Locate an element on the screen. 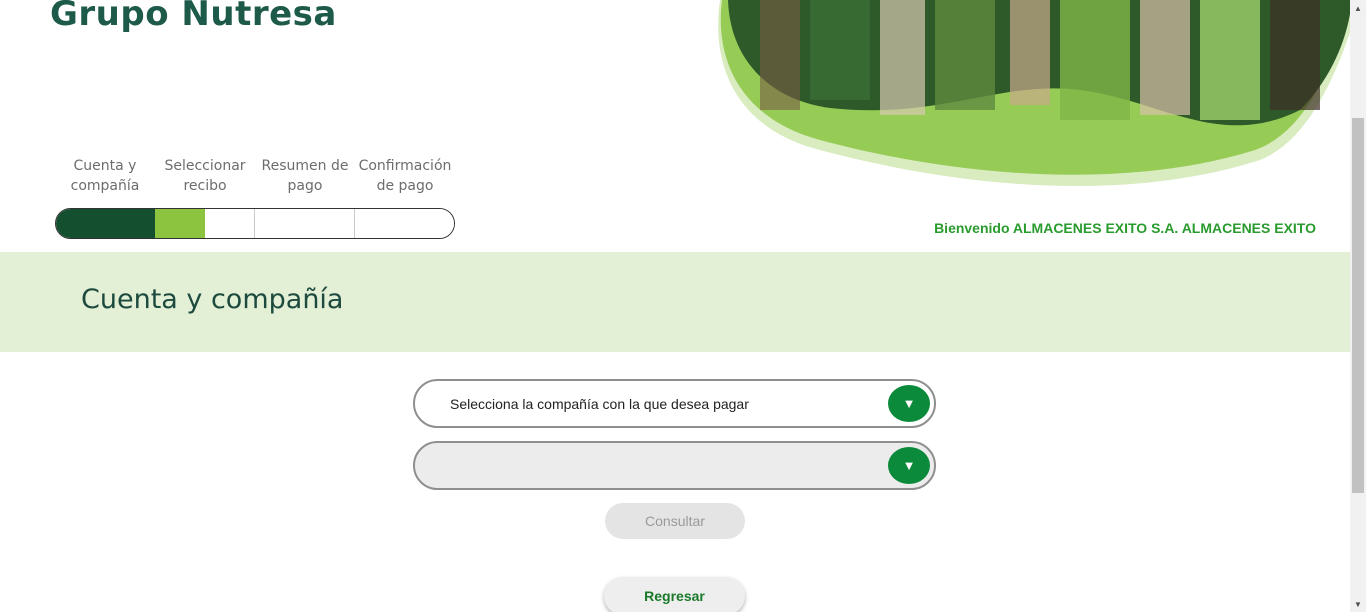 This screenshot has height=612, width=1366. consultar-button: Consultar is located at coordinates (675, 521).